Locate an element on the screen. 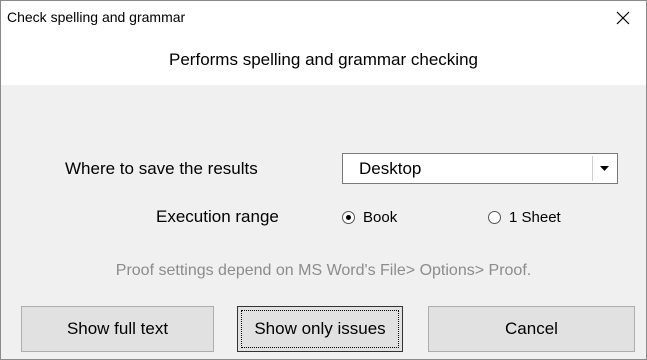 Image resolution: width=647 pixels, height=360 pixels. radio-1-sheet: 1 Sheet is located at coordinates (524, 217).